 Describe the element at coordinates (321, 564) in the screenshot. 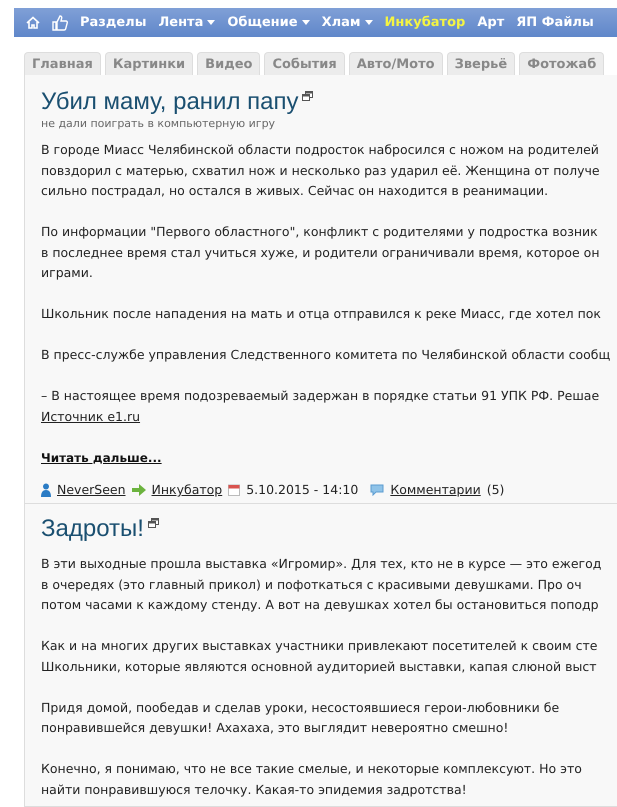

I see `text-line: В эти выходные прошла выставка «Игромир». Для тех, кто не в курсе — это ежегод` at that location.